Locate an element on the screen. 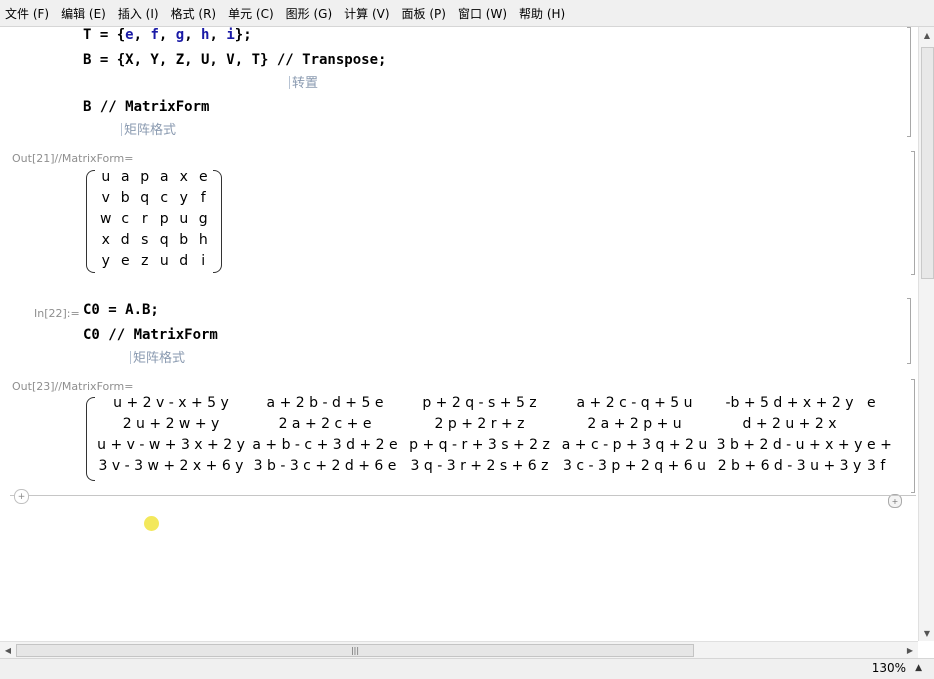  t-var: f is located at coordinates (154, 35).